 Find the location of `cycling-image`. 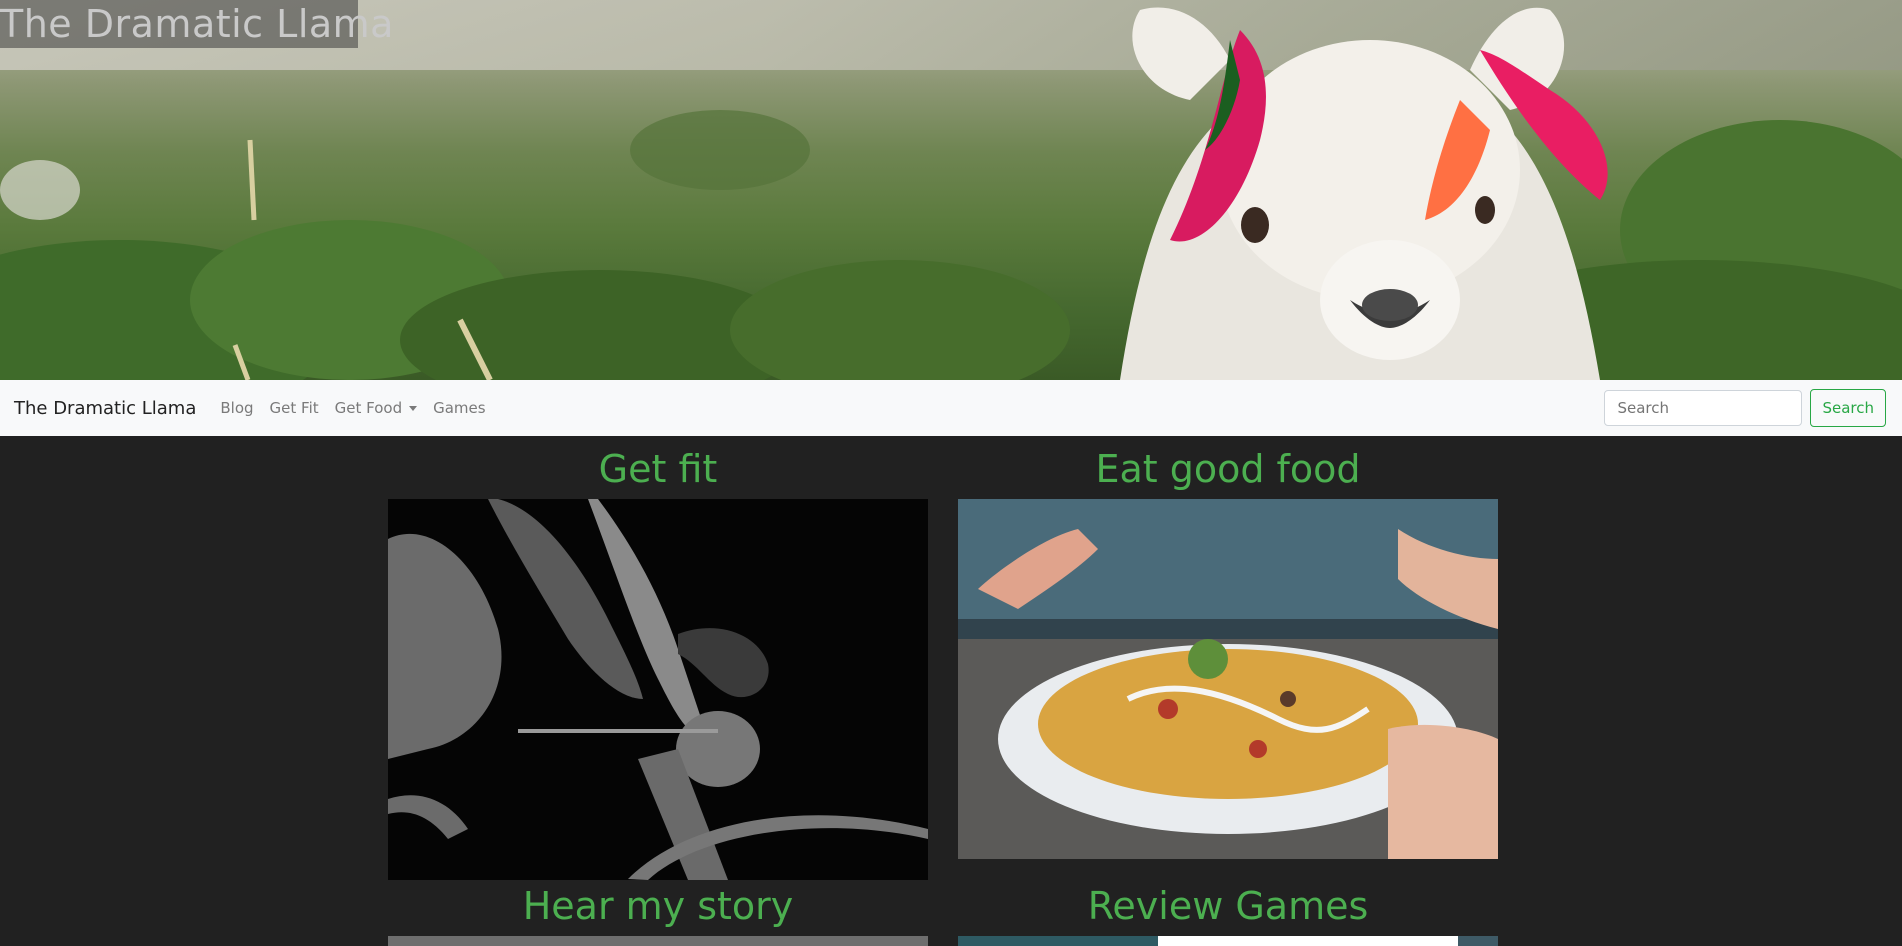

cycling-image is located at coordinates (658, 689).